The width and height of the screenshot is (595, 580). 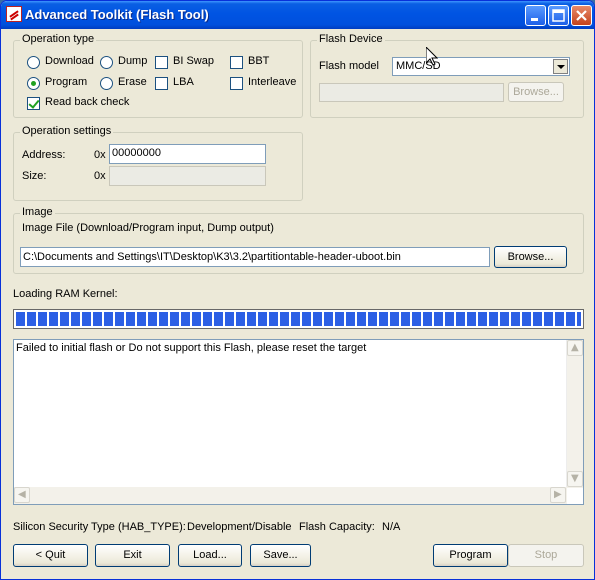 I want to click on lba-label: LBA, so click(x=183, y=82).